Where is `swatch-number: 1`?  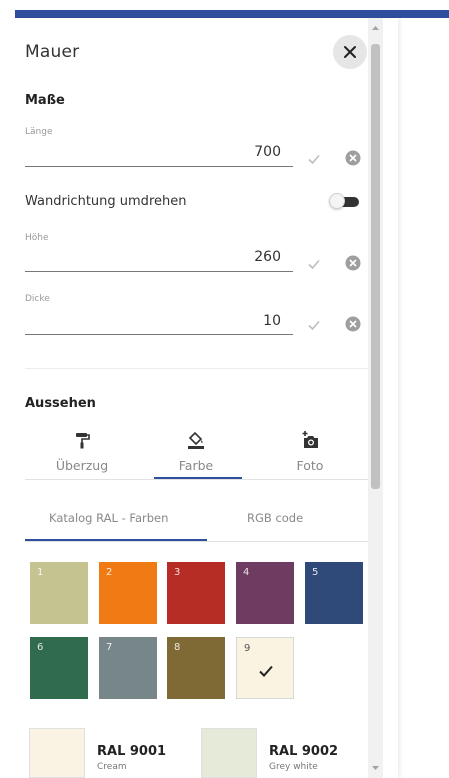
swatch-number: 1 is located at coordinates (40, 572).